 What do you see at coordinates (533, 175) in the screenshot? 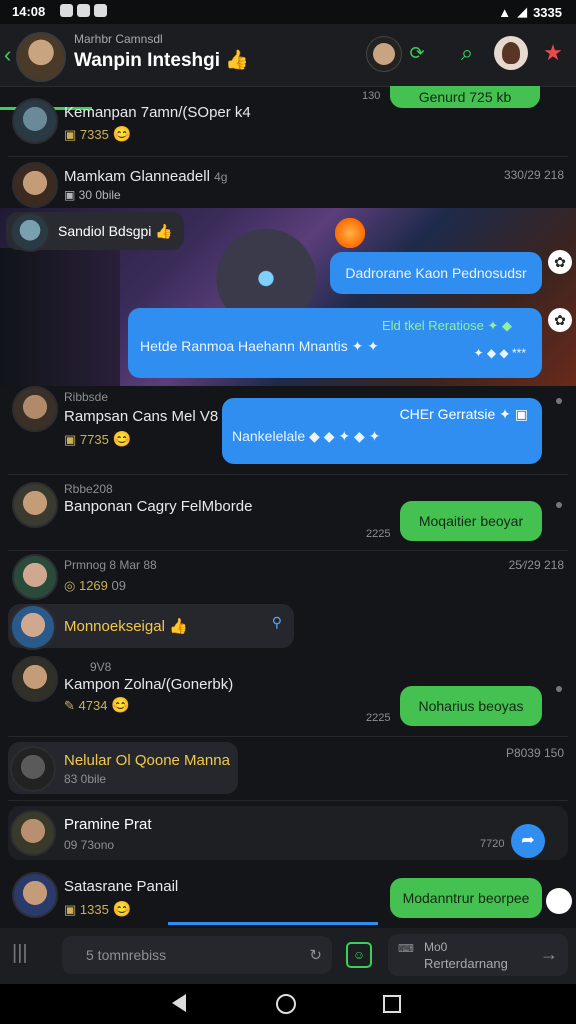
I see `chat-date: 330/29 218` at bounding box center [533, 175].